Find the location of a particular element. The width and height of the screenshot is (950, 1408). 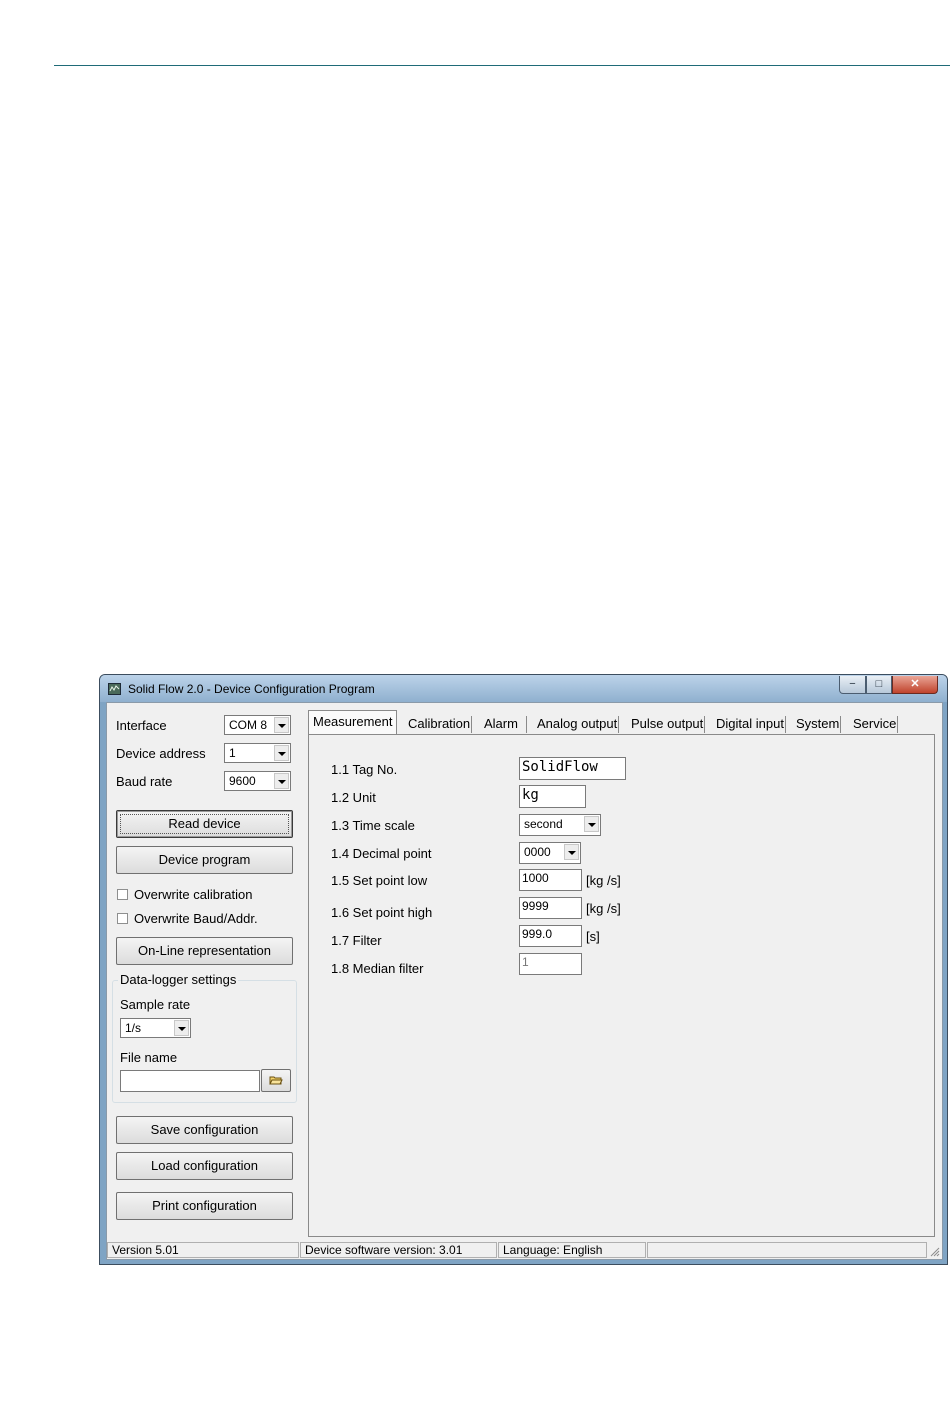

tab-label: Pulse output is located at coordinates (667, 723).